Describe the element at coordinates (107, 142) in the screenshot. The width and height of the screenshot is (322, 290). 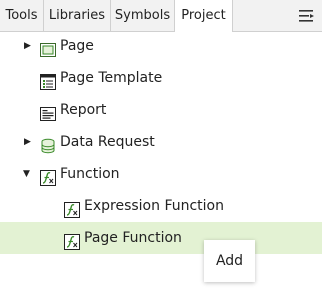
I see `tree-item-label: Data Request` at that location.